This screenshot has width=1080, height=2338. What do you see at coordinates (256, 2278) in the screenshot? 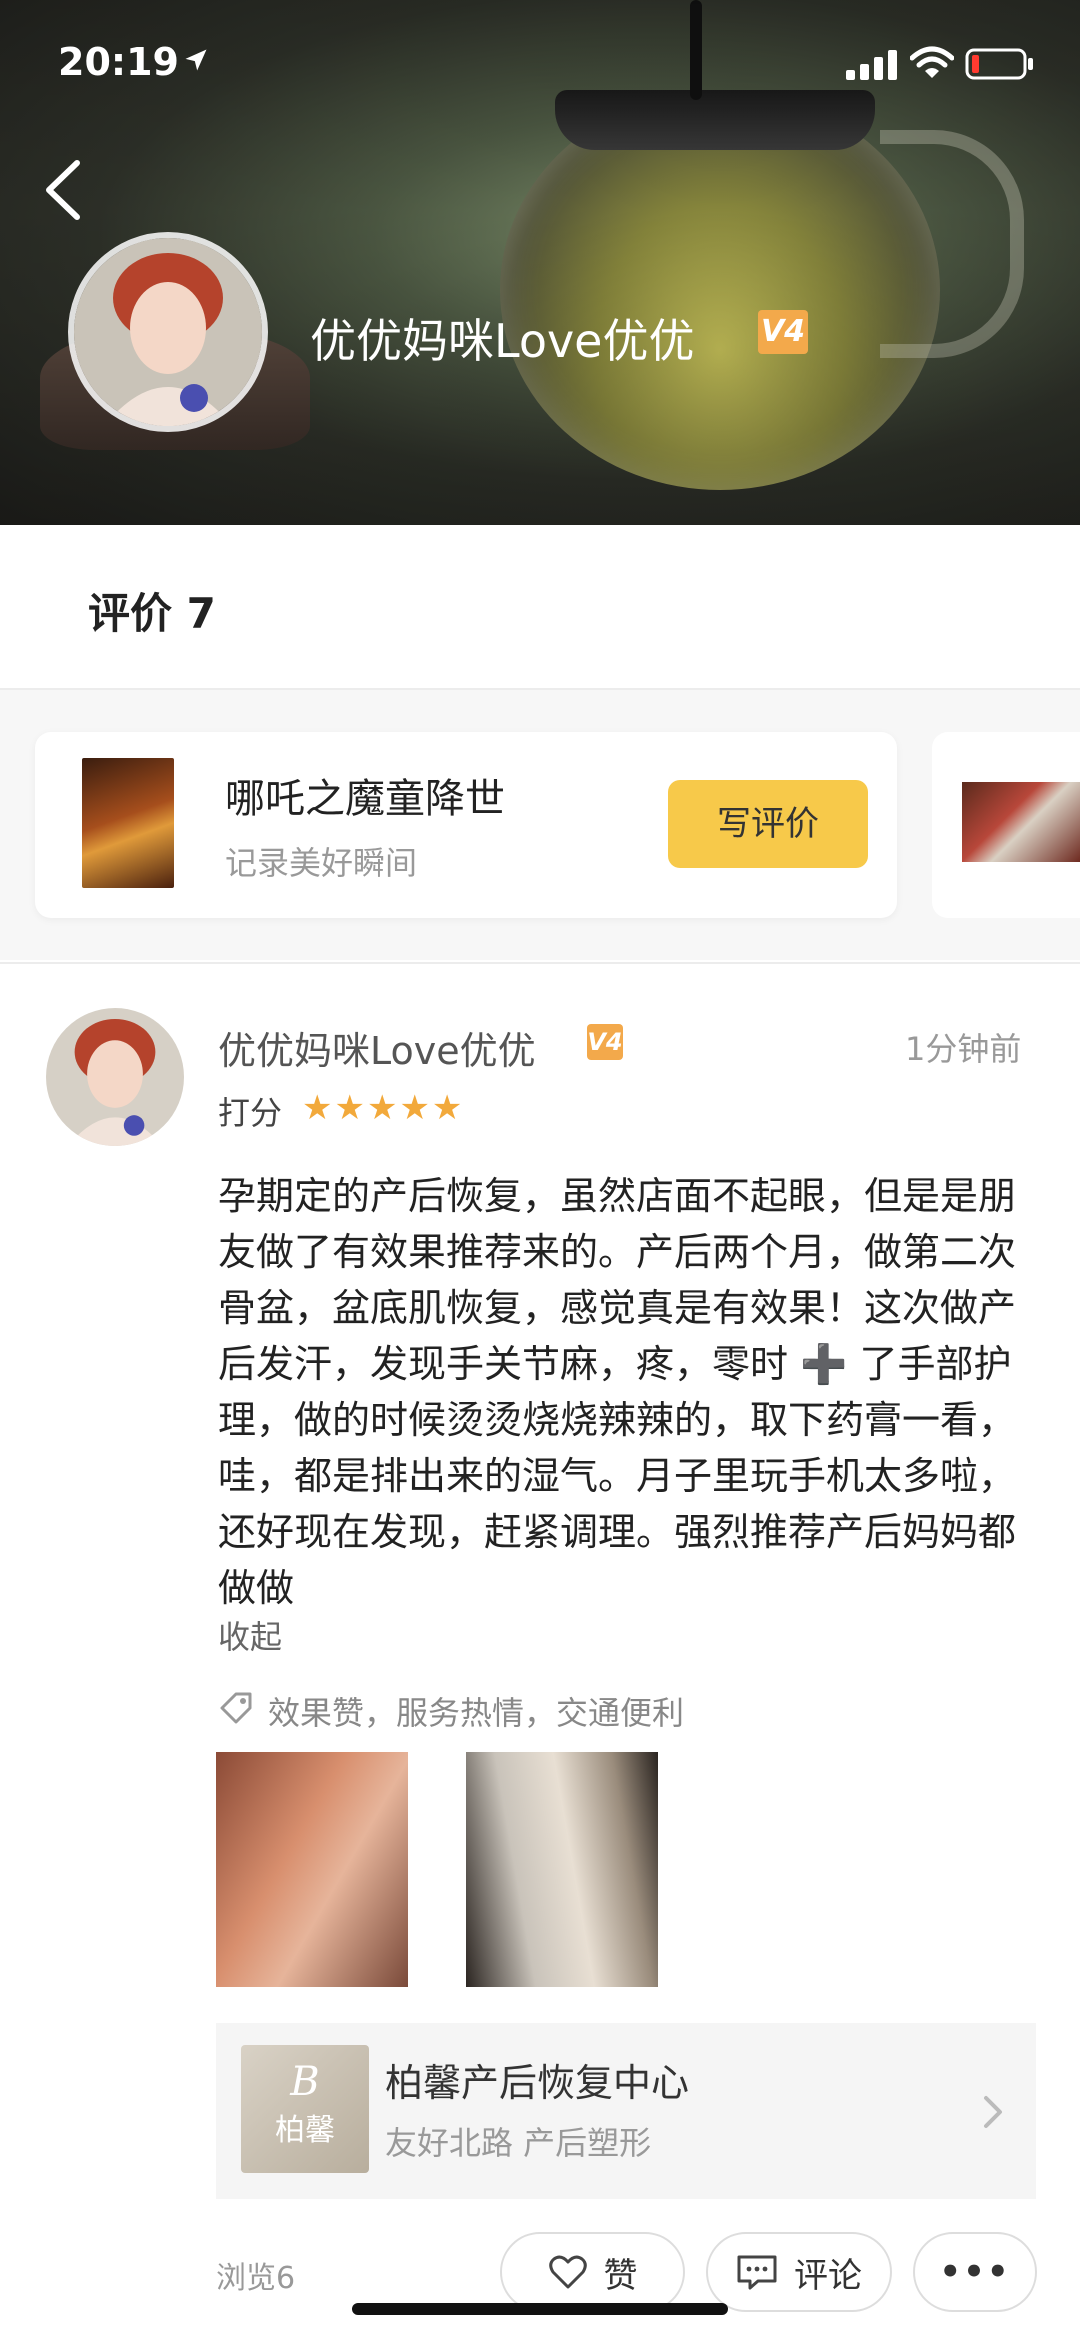
I see `view-count: 浏览6` at bounding box center [256, 2278].